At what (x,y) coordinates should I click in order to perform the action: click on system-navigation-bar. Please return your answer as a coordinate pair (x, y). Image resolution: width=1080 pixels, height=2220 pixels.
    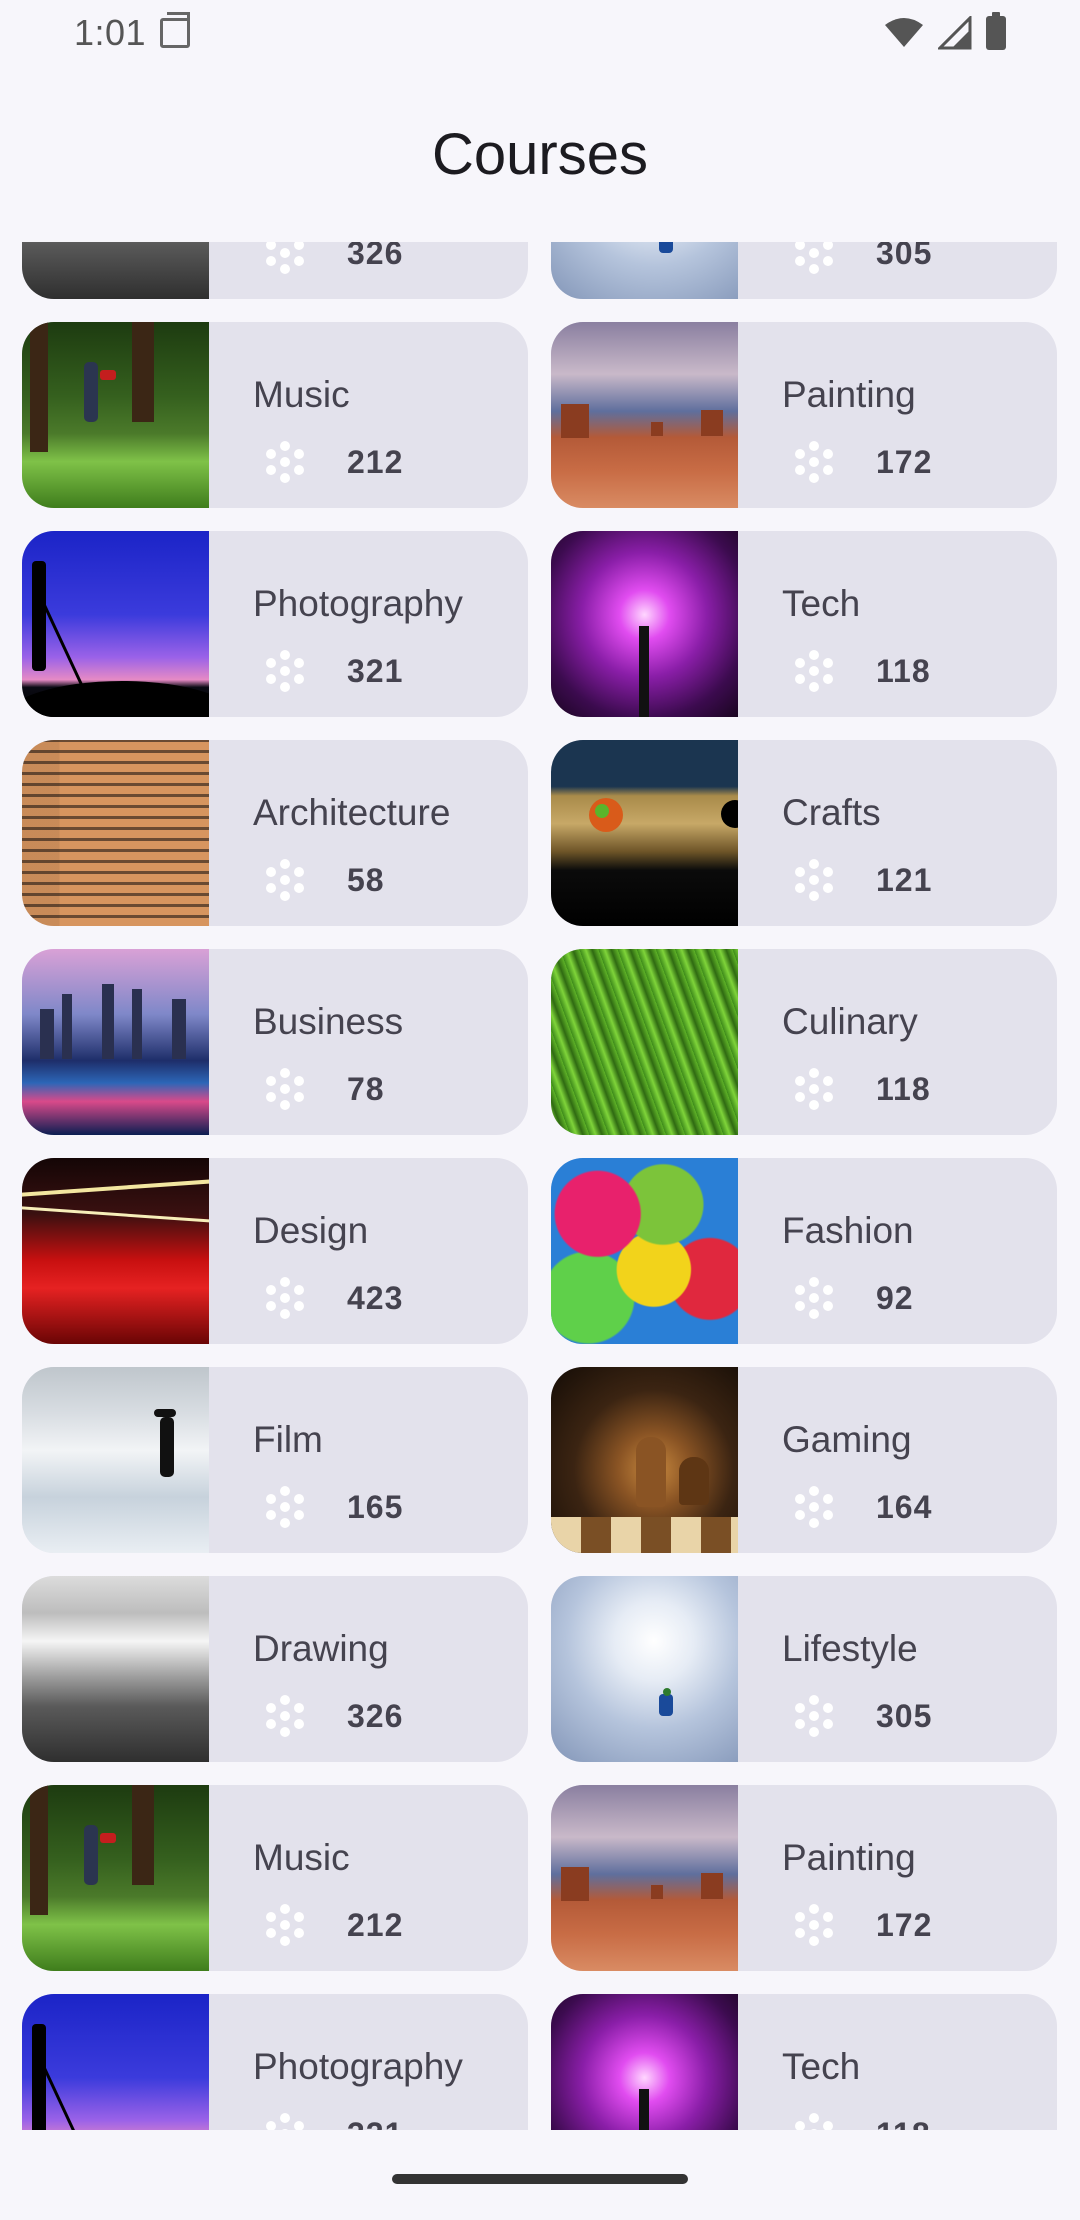
    Looking at the image, I should click on (540, 2175).